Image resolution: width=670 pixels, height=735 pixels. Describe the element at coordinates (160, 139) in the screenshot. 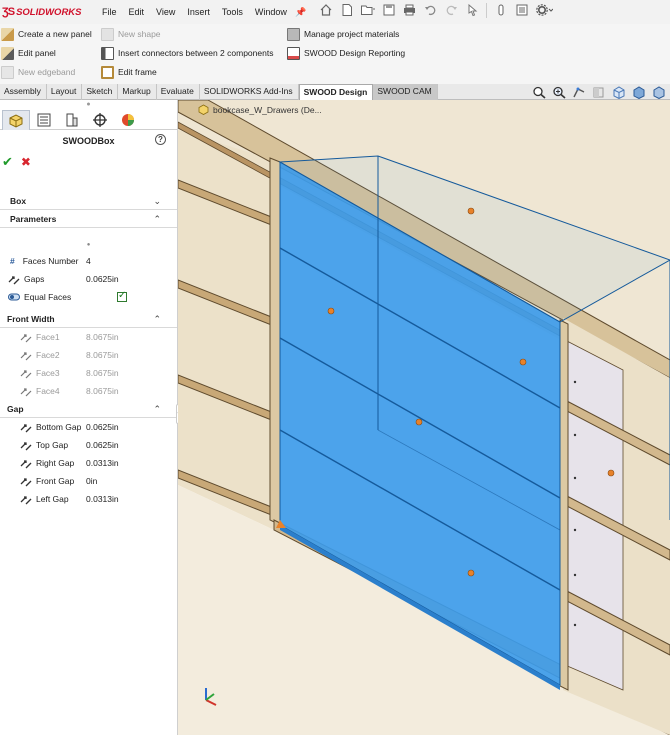

I see `help-icon: ?` at that location.